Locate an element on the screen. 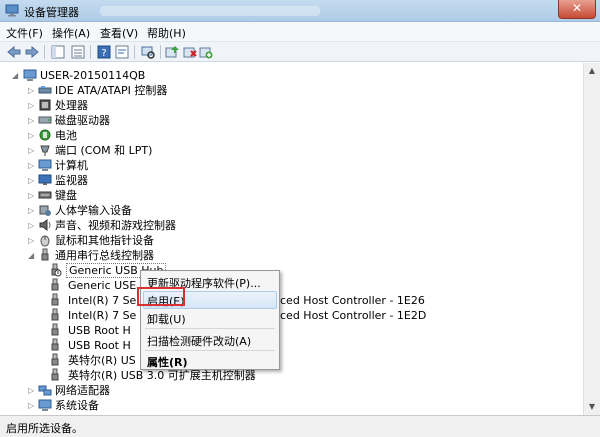 This screenshot has width=600, height=437. monitor-icon is located at coordinates (45, 179).